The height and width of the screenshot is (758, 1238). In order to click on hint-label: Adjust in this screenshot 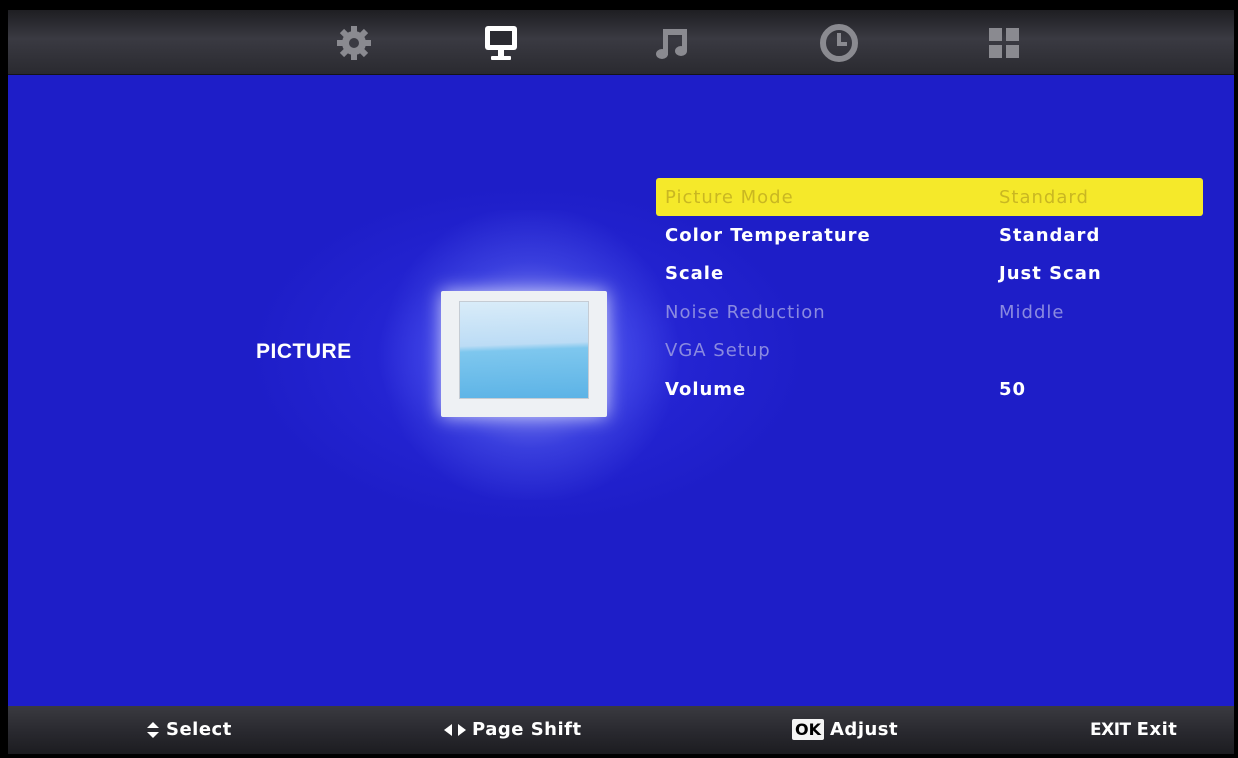, I will do `click(864, 729)`.